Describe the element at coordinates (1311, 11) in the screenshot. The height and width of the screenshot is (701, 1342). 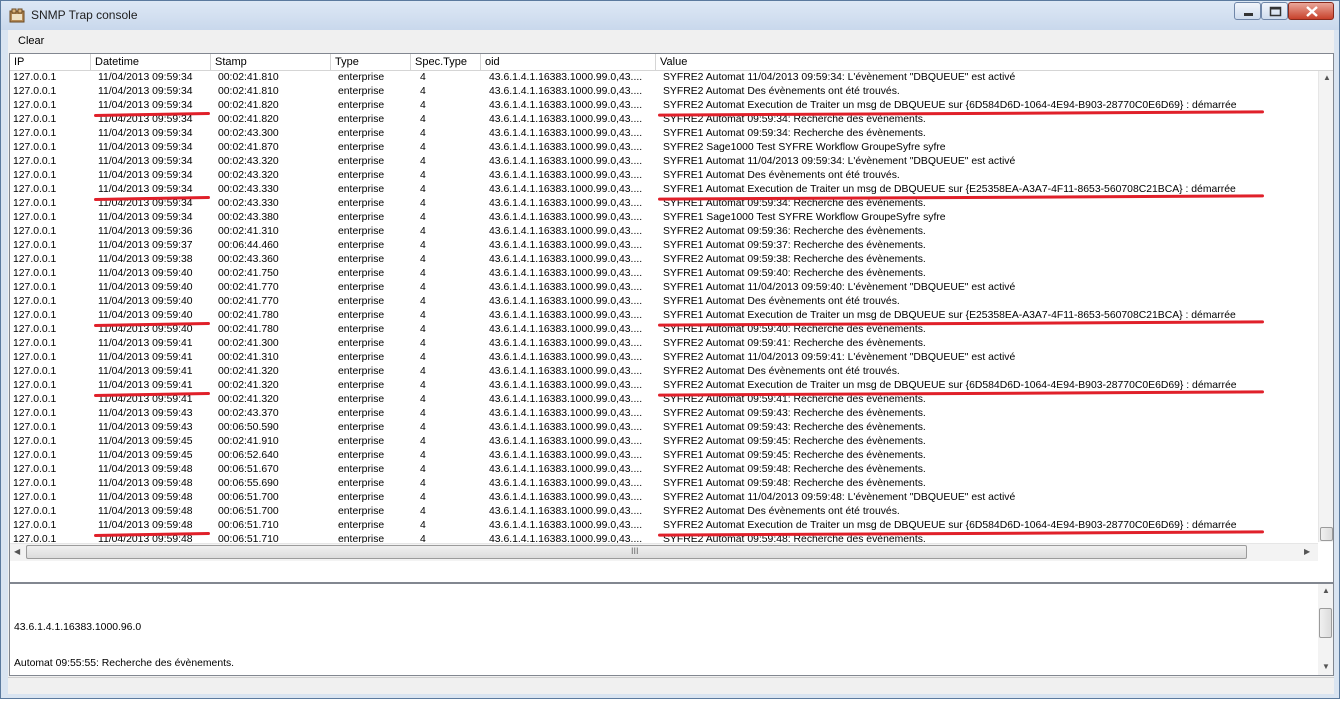
I see `close-button` at that location.